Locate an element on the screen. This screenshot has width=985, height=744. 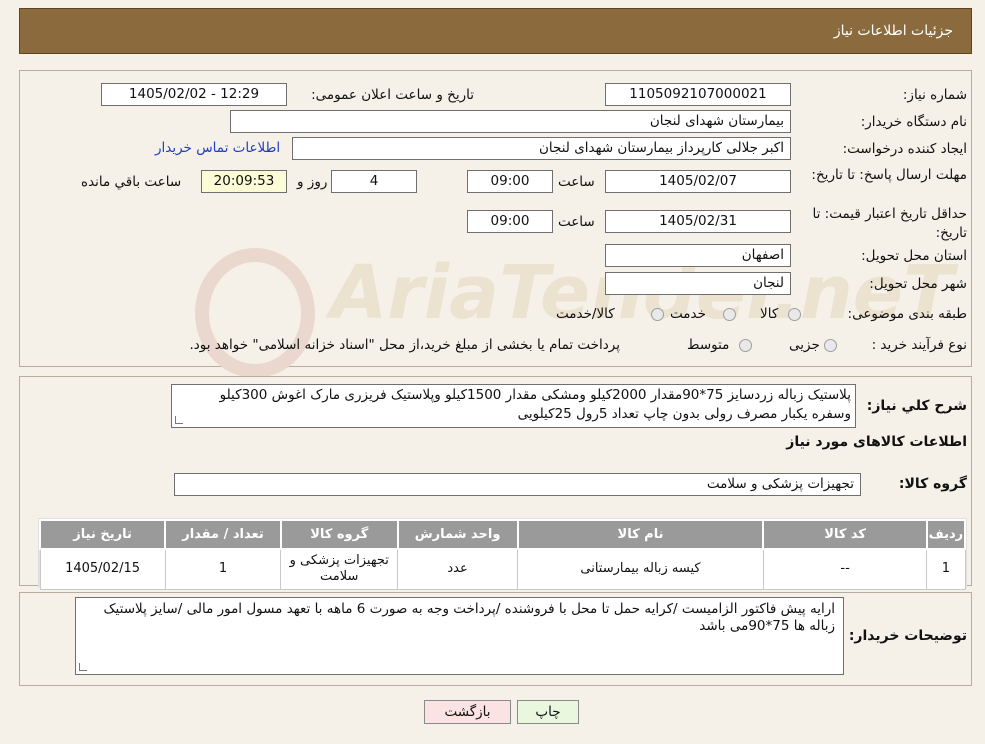
buyer-org-field: بیمارستان شهدای لنجان is located at coordinates (510, 121).